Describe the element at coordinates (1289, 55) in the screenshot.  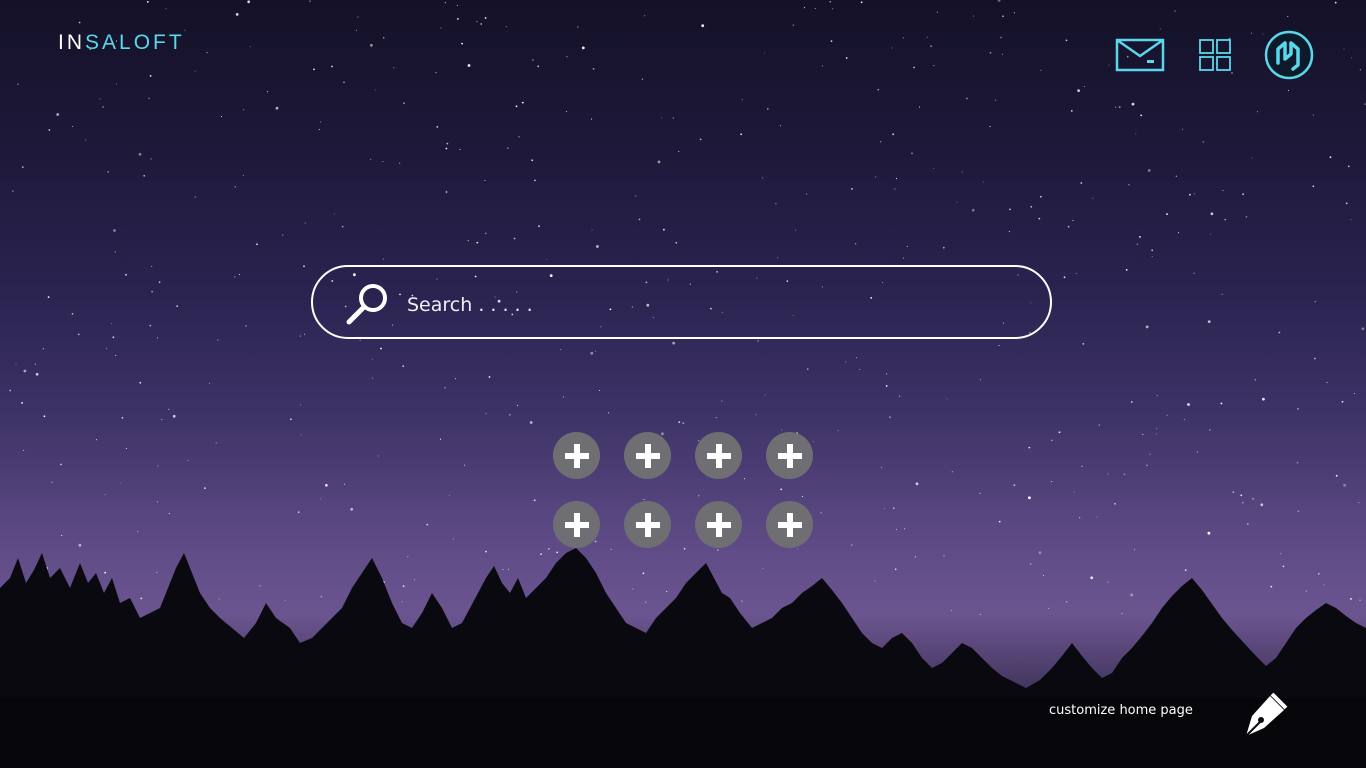
I see `profile-logo-icon` at that location.